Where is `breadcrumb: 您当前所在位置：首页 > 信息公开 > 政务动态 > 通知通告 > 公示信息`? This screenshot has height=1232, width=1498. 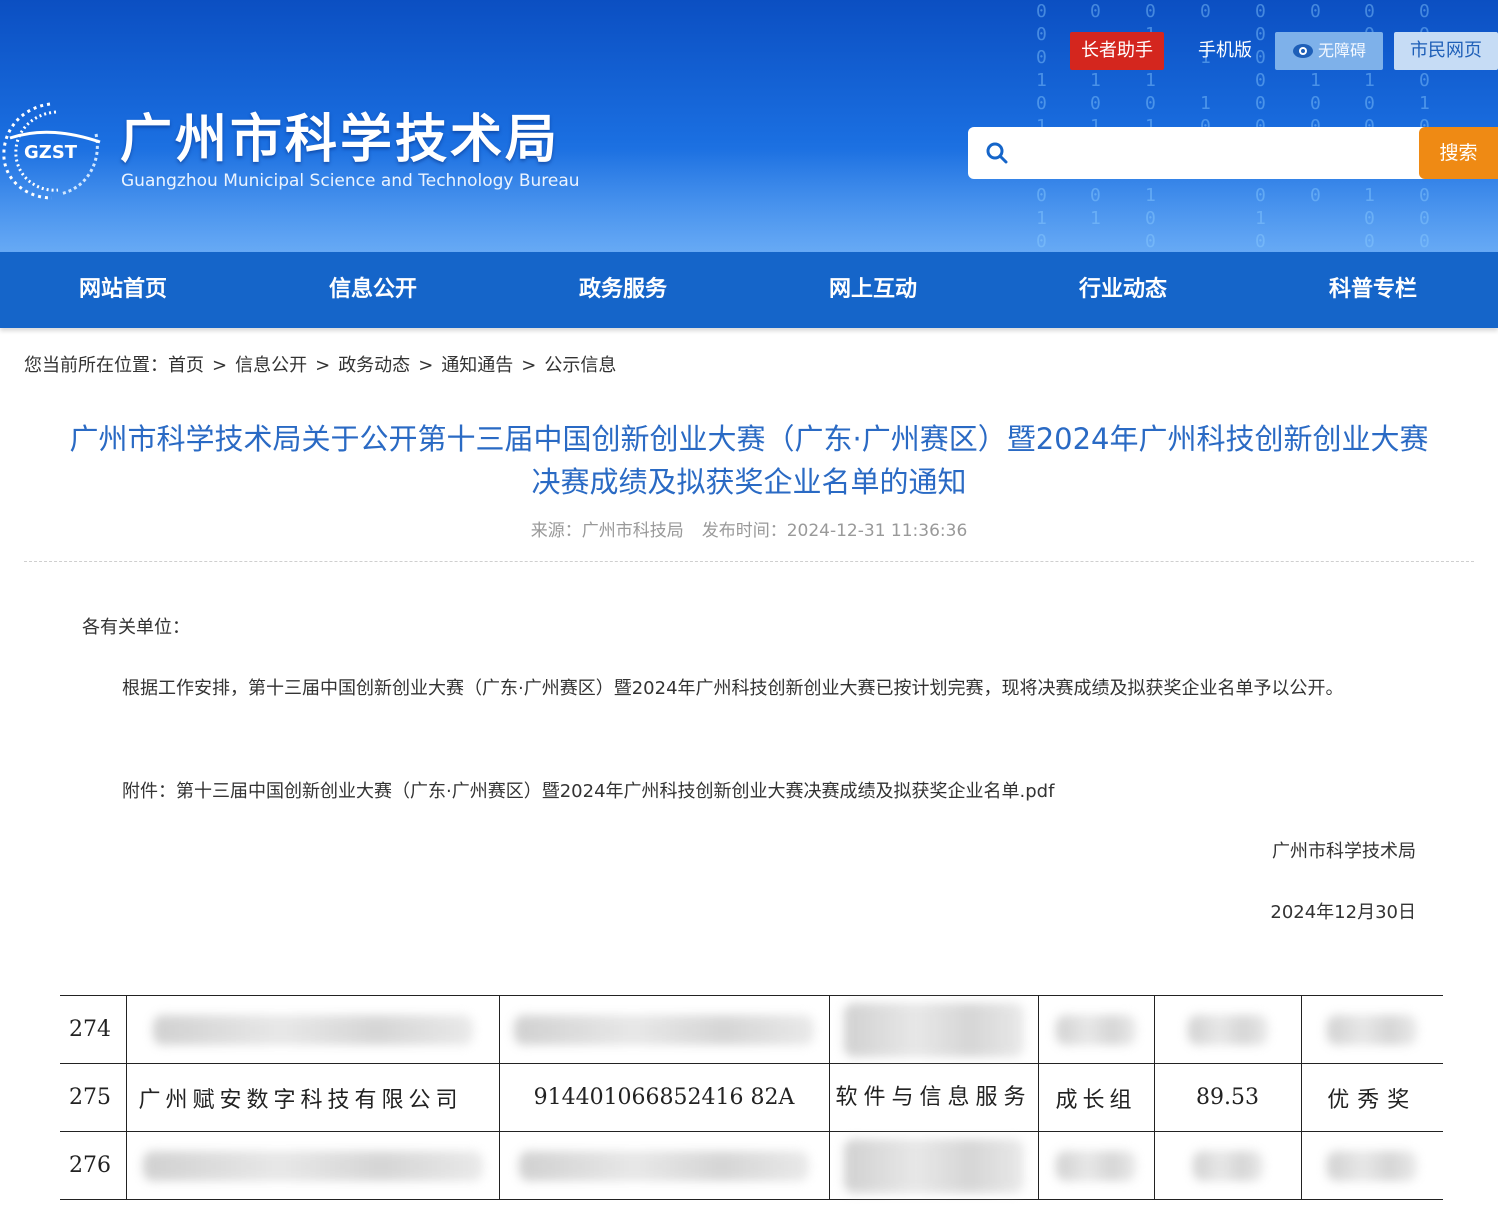 breadcrumb: 您当前所在位置：首页 > 信息公开 > 政务动态 > 通知通告 > 公示信息 is located at coordinates (320, 366).